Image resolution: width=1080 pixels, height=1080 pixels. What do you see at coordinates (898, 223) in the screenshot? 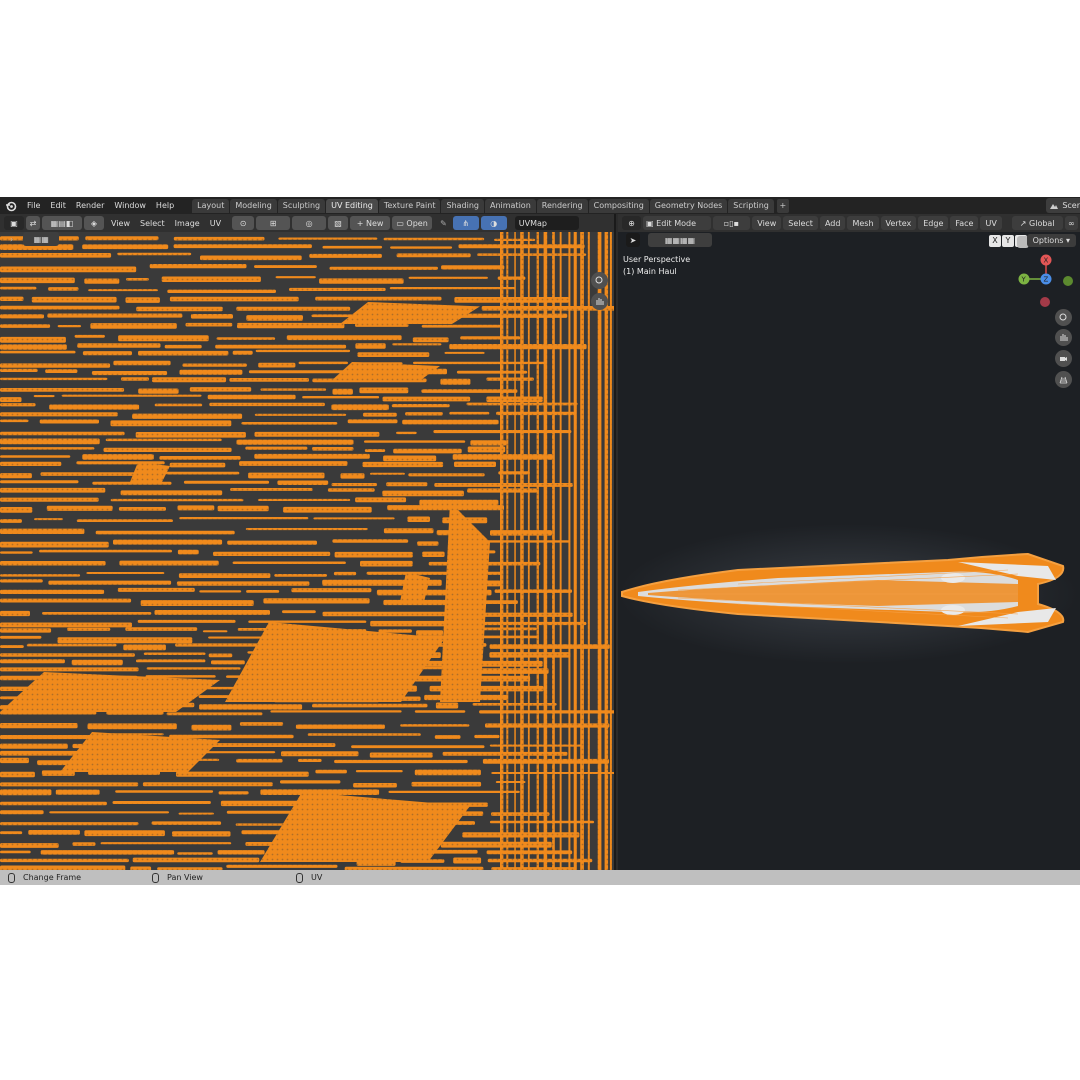
I see `vp-menu-vertex: Vertex` at bounding box center [898, 223].